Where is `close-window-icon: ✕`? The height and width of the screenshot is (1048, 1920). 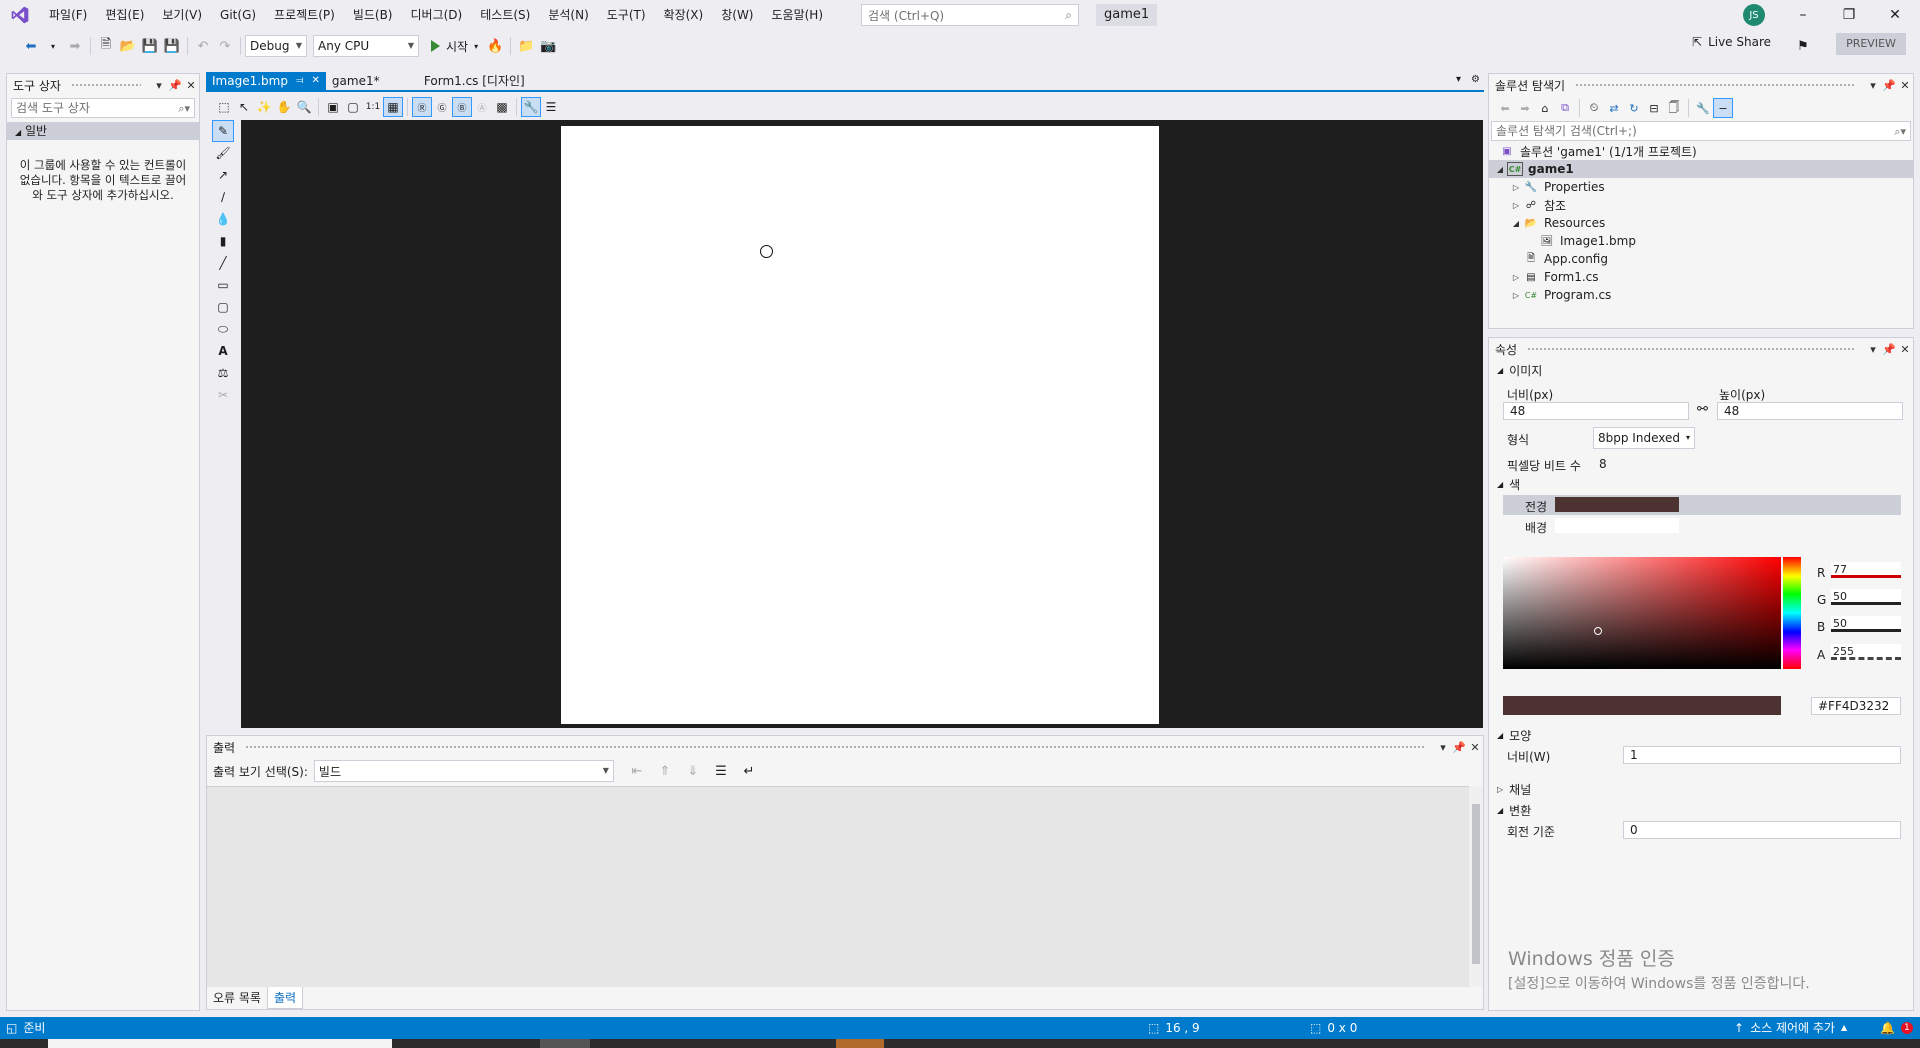
close-window-icon: ✕ is located at coordinates (1895, 15).